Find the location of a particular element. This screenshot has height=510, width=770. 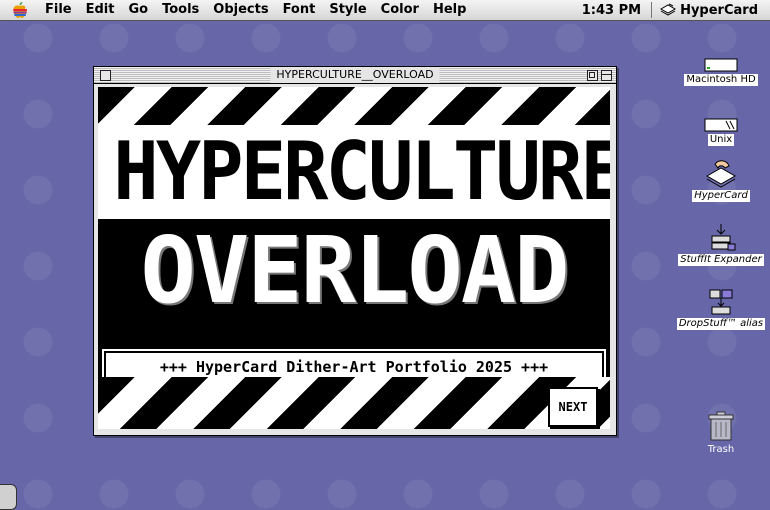

apple-icon is located at coordinates (21, 10).